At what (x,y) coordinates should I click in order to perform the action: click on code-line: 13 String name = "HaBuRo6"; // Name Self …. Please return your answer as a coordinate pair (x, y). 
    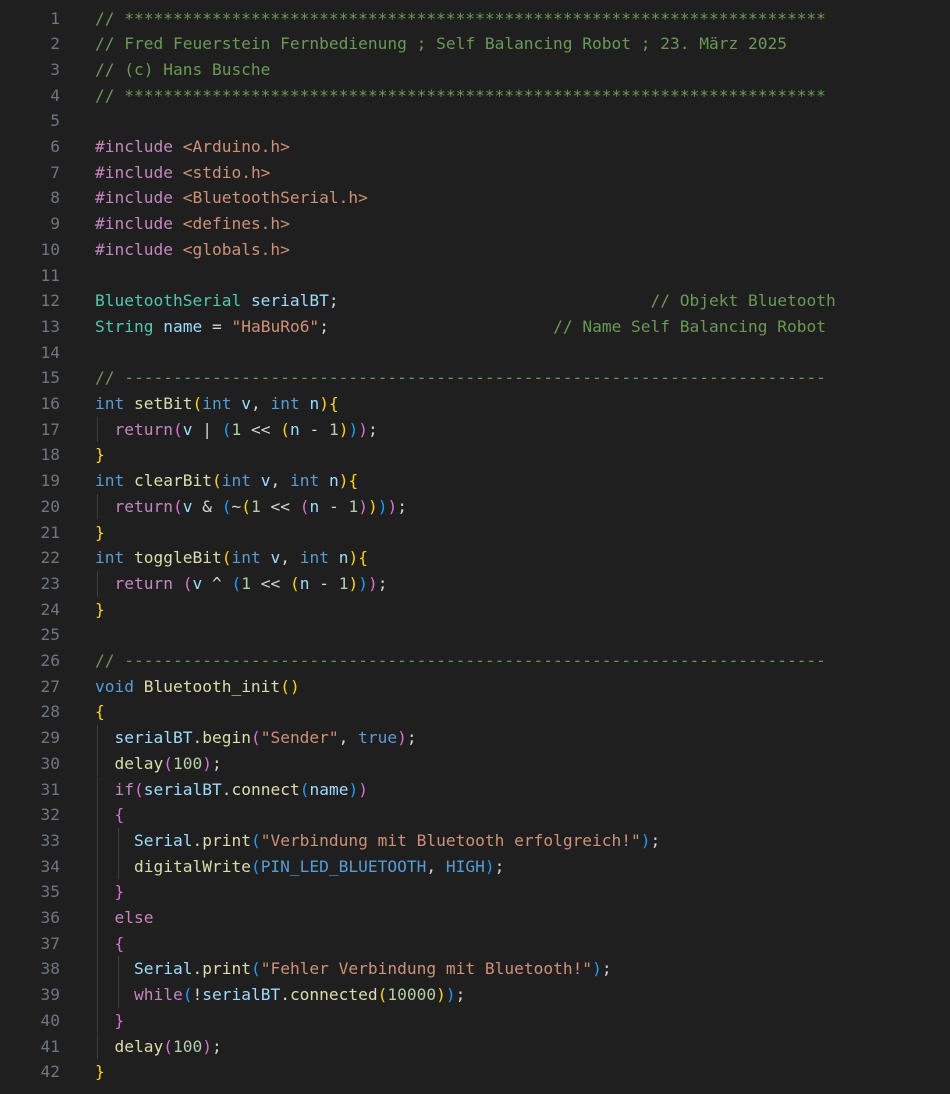
    Looking at the image, I should click on (475, 327).